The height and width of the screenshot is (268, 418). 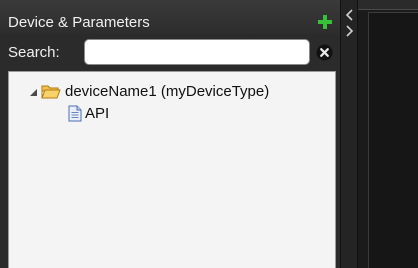 I want to click on expanded-triangle-icon, so click(x=33, y=92).